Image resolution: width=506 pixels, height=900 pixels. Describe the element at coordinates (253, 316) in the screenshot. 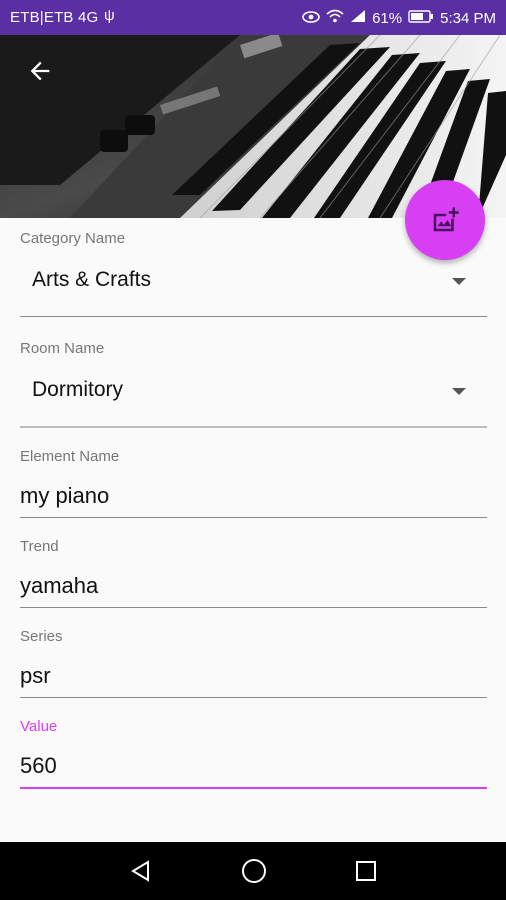

I see `category-underline` at that location.